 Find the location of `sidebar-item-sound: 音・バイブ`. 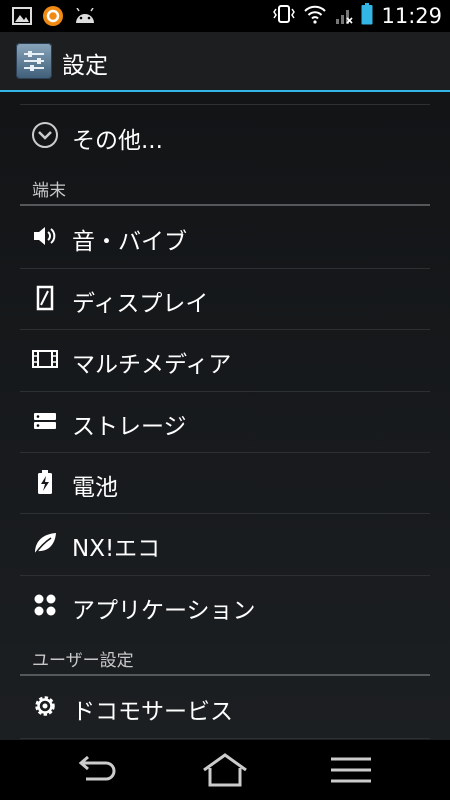

sidebar-item-sound: 音・バイブ is located at coordinates (225, 237).